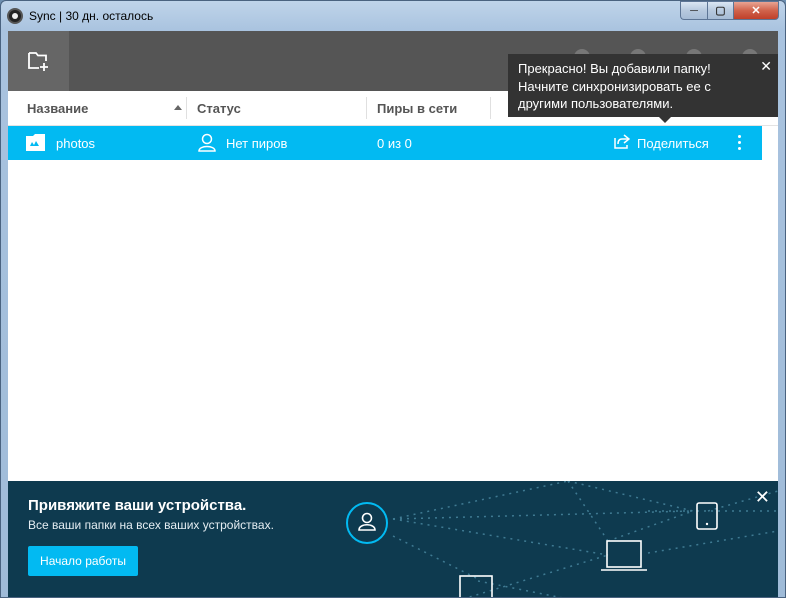  Describe the element at coordinates (766, 67) in the screenshot. I see `tooltip-close-icon: ✕` at that location.